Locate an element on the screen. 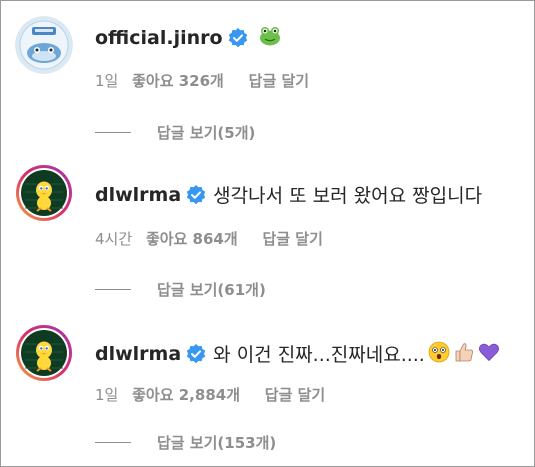 The width and height of the screenshot is (535, 467). view-replies-button: 답글 보기(61개) is located at coordinates (180, 289).